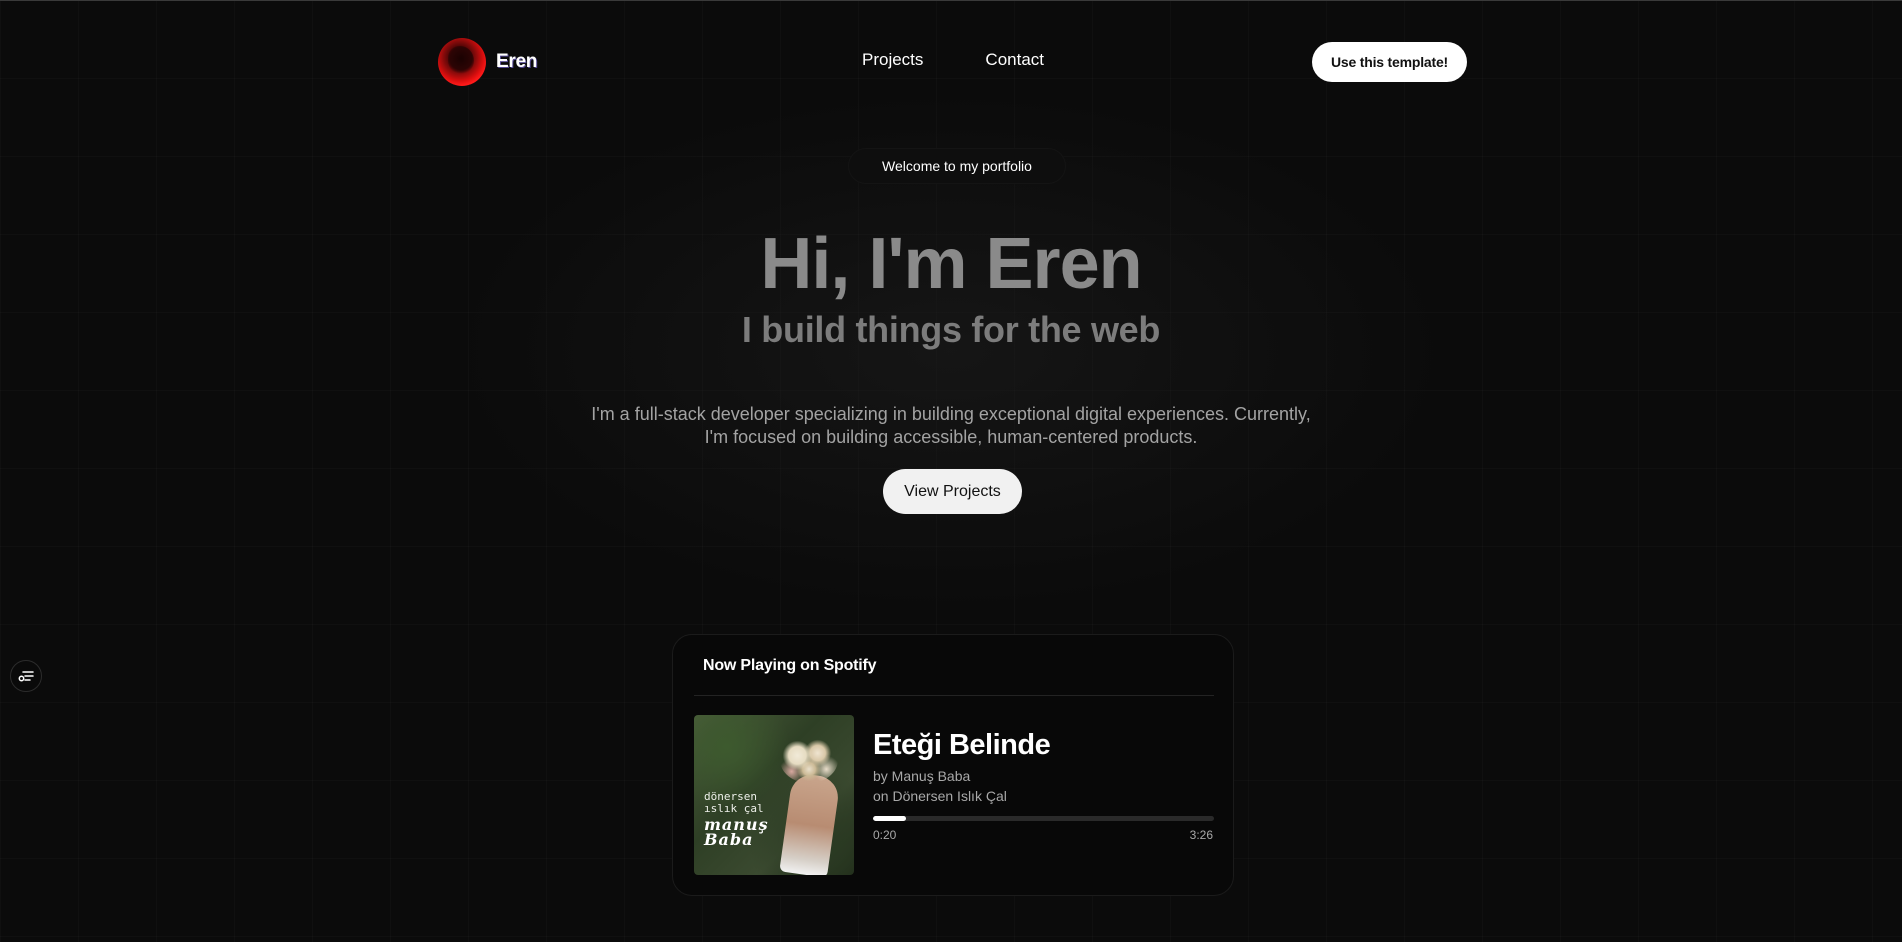 The image size is (1902, 942). What do you see at coordinates (951, 329) in the screenshot?
I see `hero-subtitle: I build things for the web` at bounding box center [951, 329].